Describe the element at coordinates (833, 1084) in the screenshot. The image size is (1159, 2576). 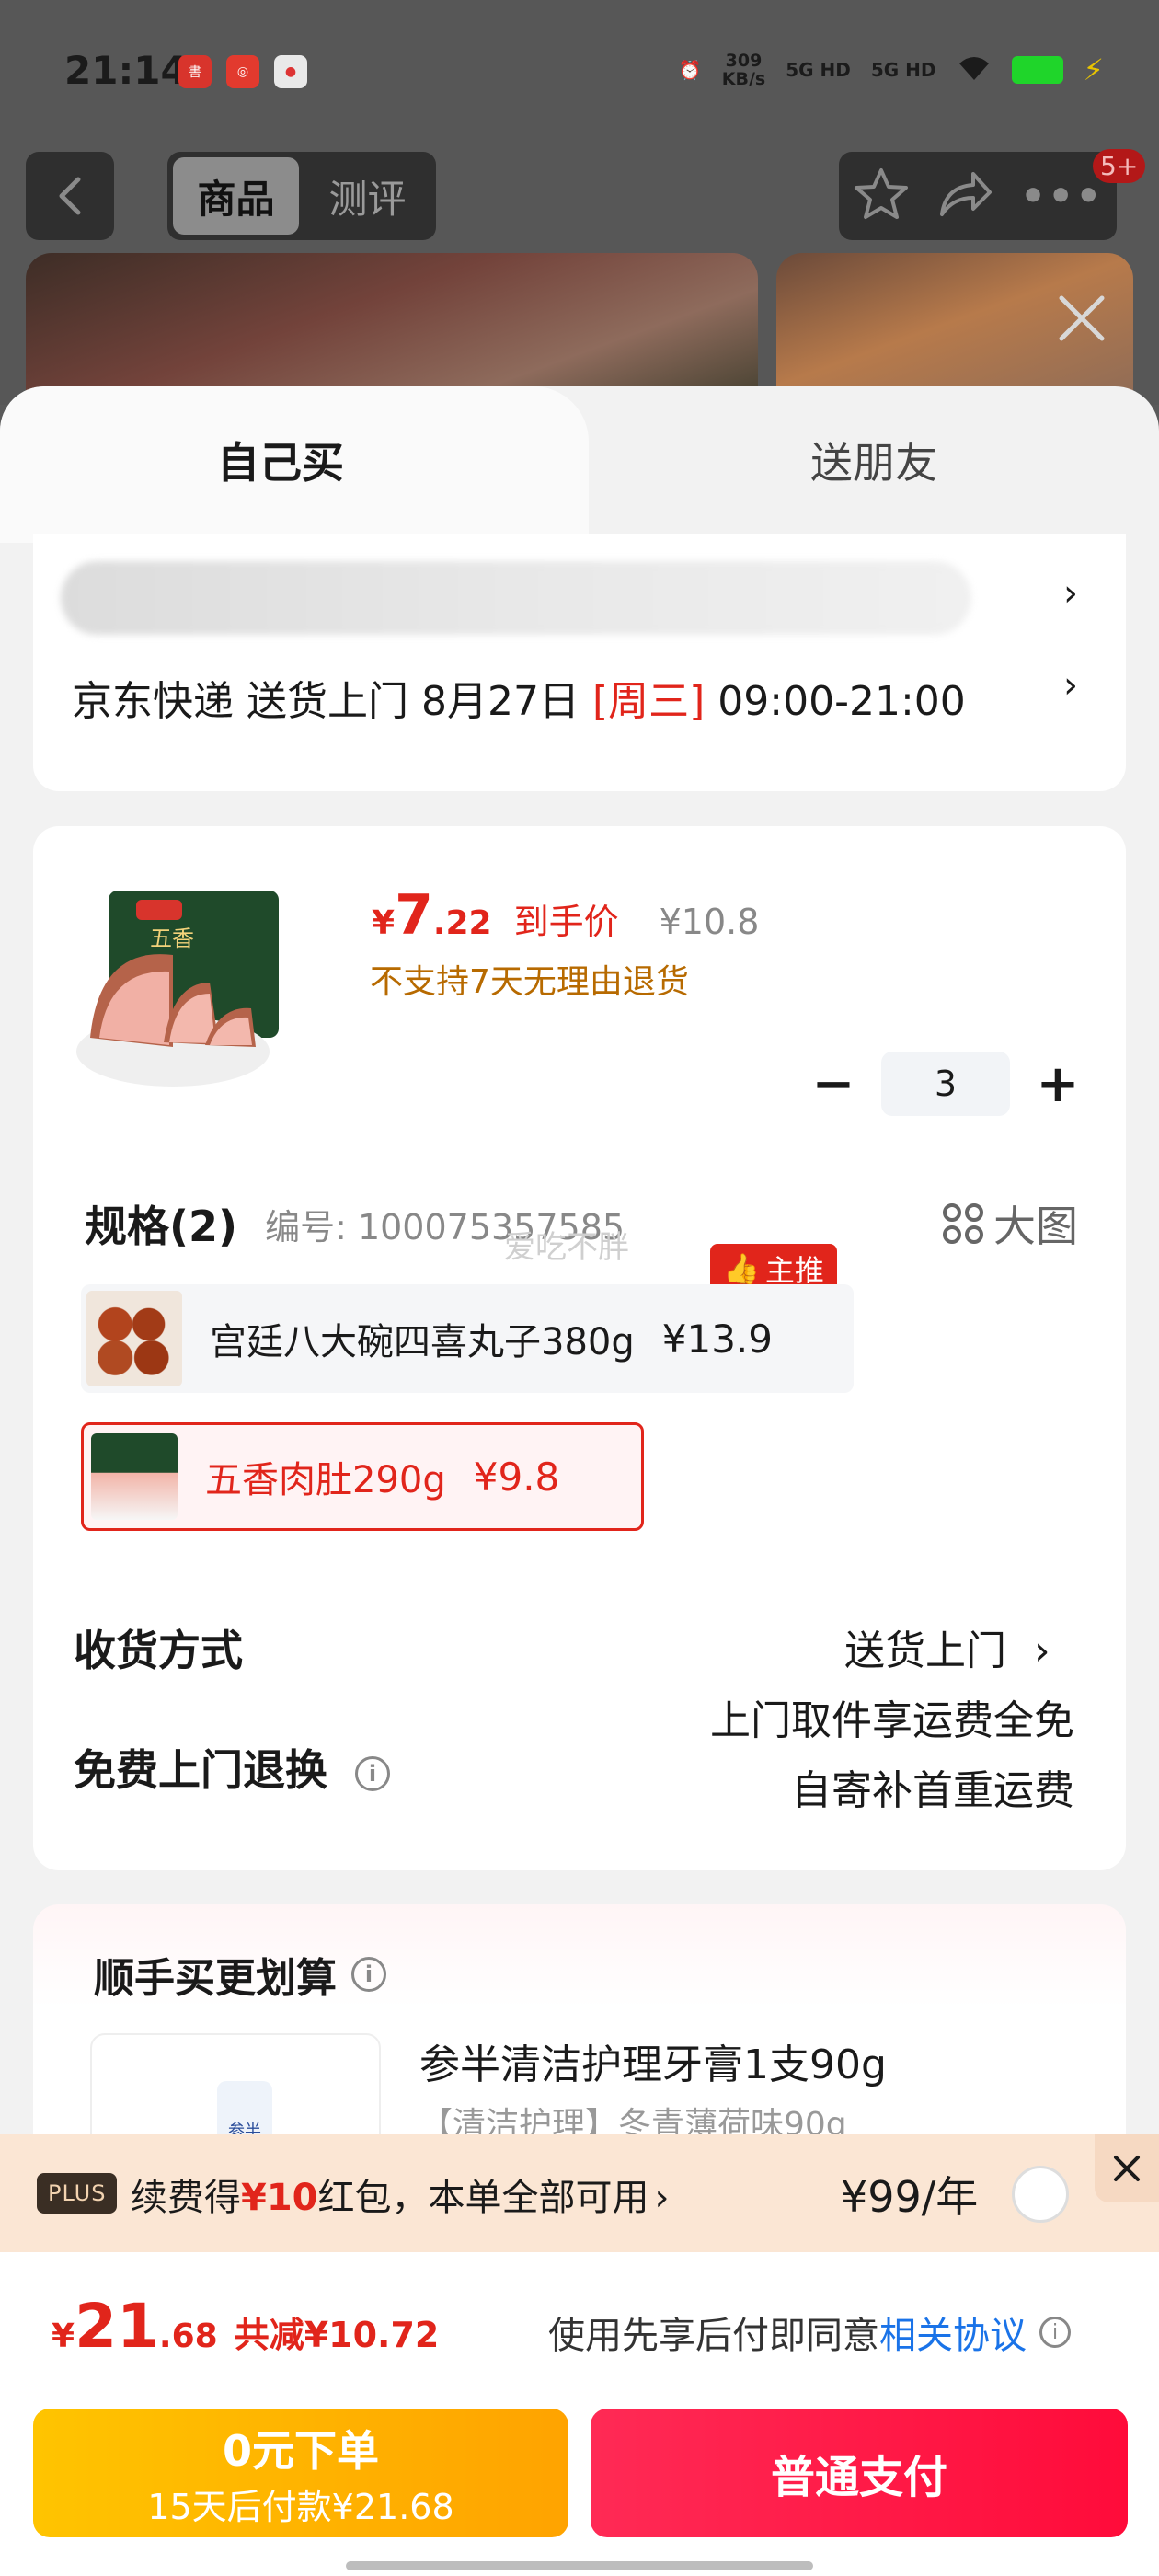
I see `decrease-button: −` at that location.